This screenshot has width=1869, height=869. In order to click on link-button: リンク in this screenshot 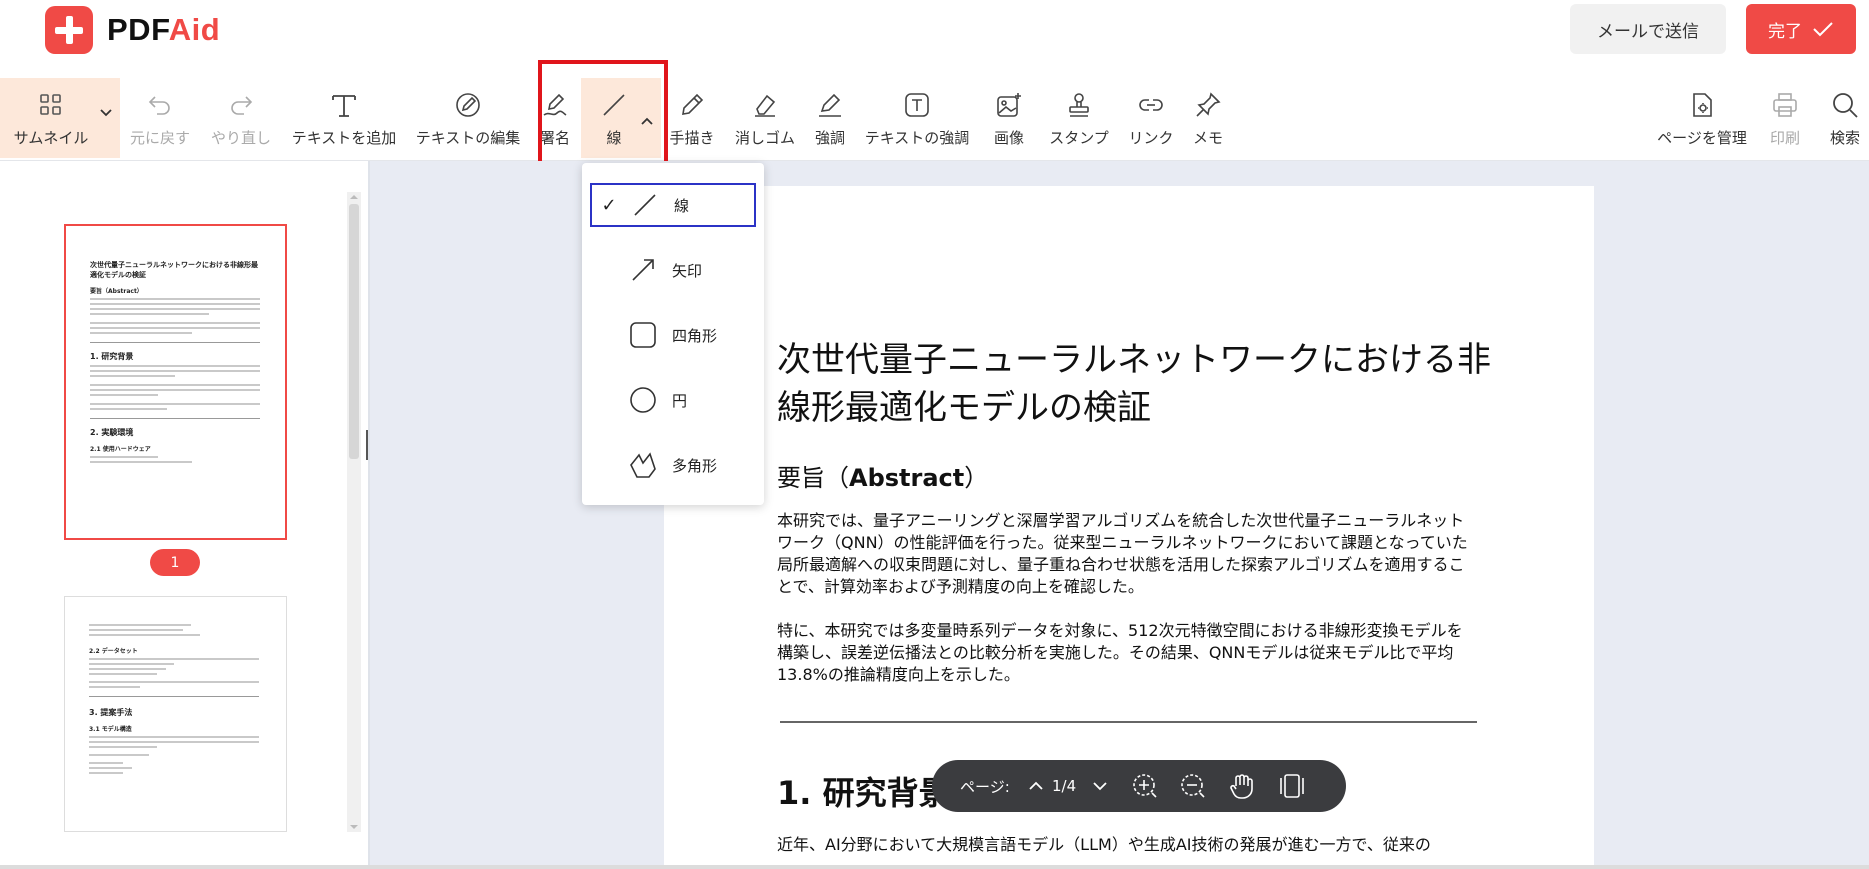, I will do `click(1151, 118)`.